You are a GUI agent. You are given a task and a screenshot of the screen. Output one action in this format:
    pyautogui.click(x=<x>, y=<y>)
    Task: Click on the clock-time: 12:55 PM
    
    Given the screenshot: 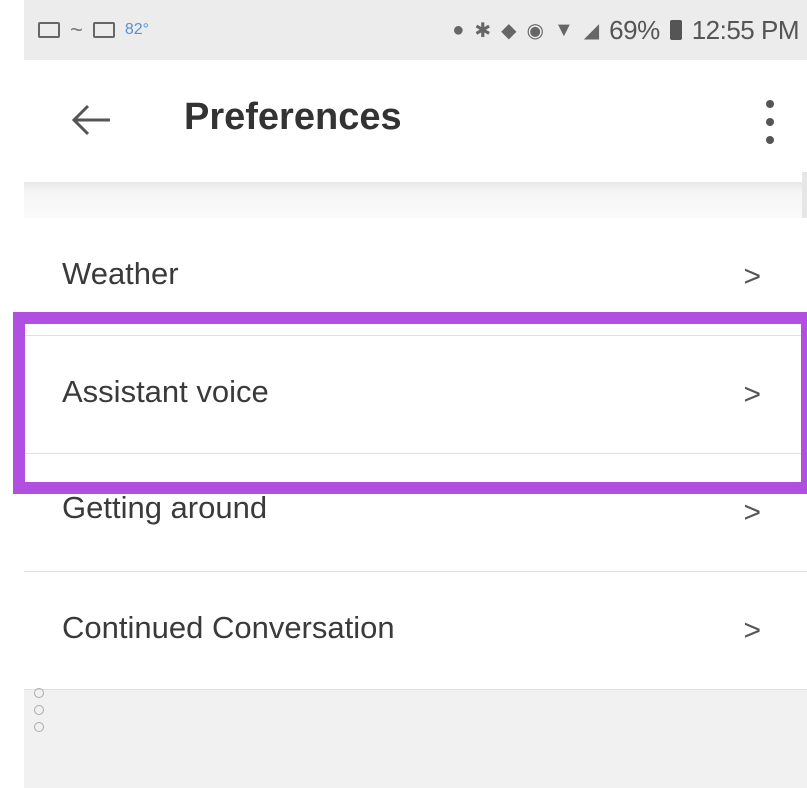 What is the action you would take?
    pyautogui.click(x=745, y=29)
    